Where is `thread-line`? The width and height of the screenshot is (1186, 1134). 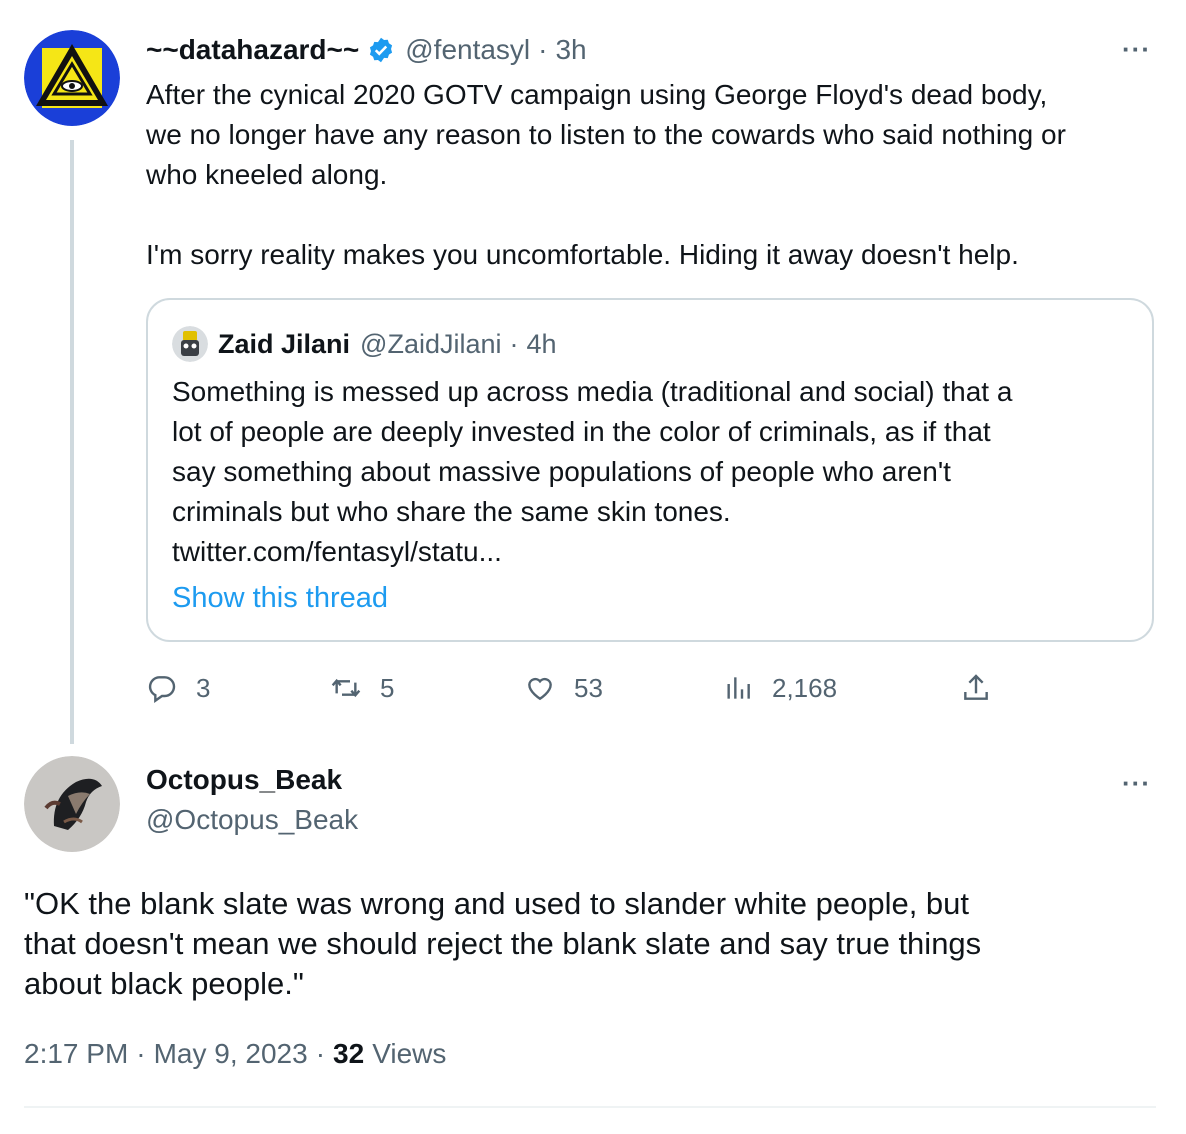
thread-line is located at coordinates (72, 442).